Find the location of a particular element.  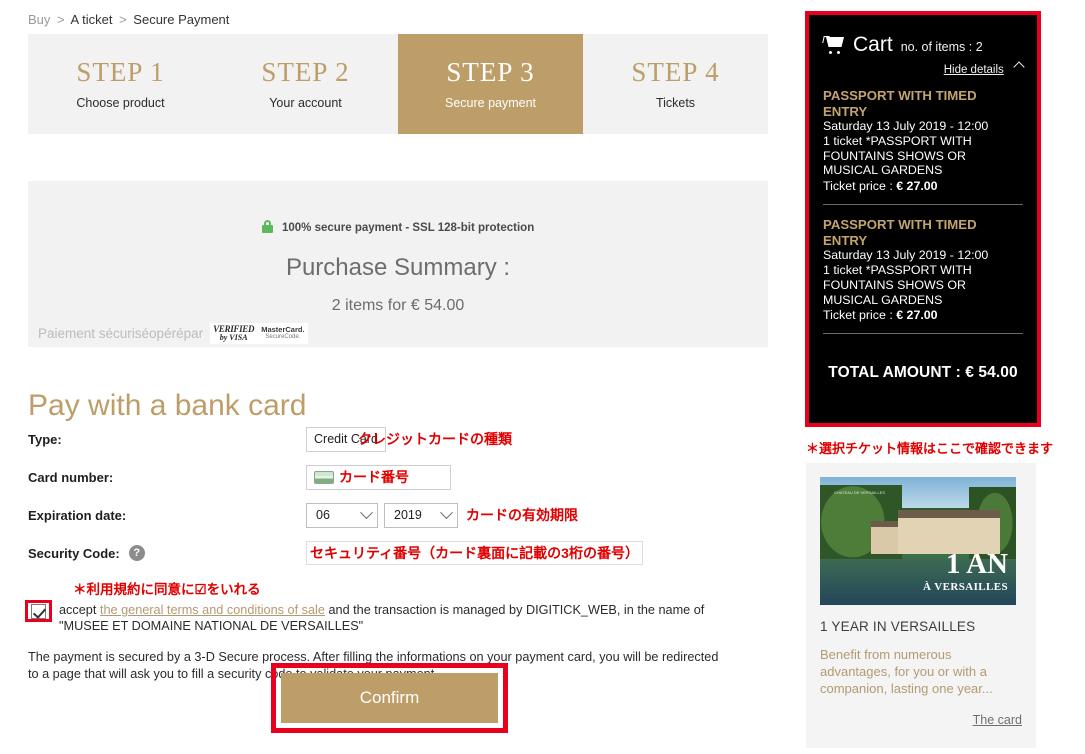

hide-details-label: Hide details is located at coordinates (973, 70).